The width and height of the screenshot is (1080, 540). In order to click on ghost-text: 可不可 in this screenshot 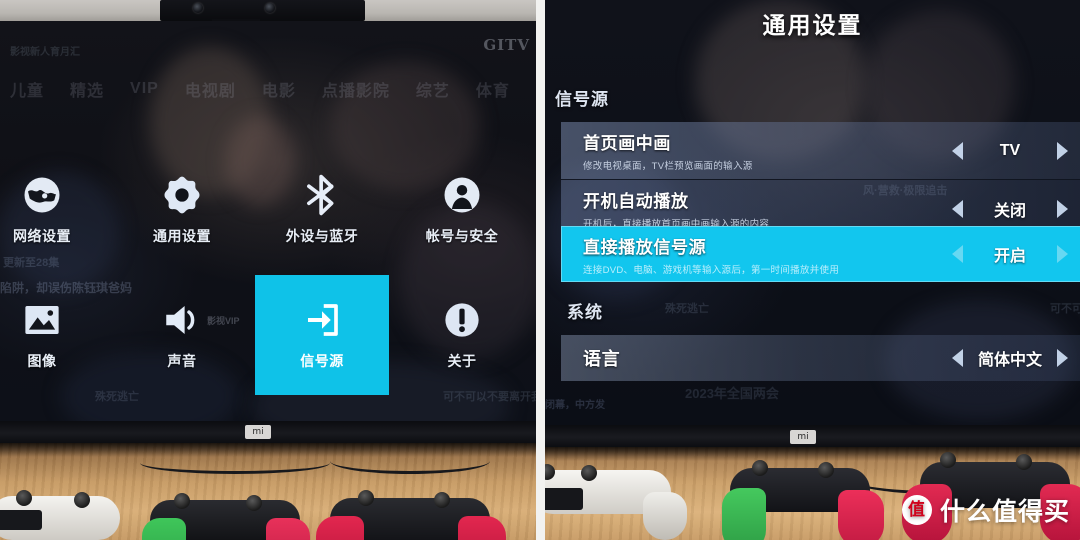, I will do `click(1065, 309)`.